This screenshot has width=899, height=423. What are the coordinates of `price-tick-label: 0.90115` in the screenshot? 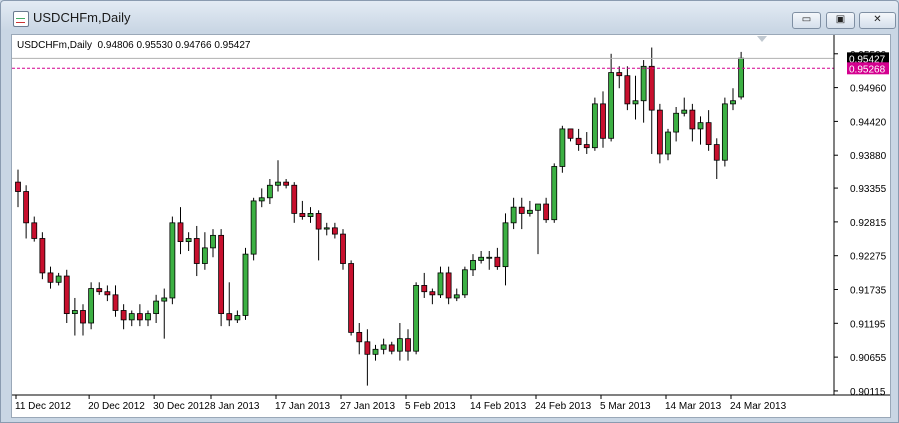 It's located at (868, 392).